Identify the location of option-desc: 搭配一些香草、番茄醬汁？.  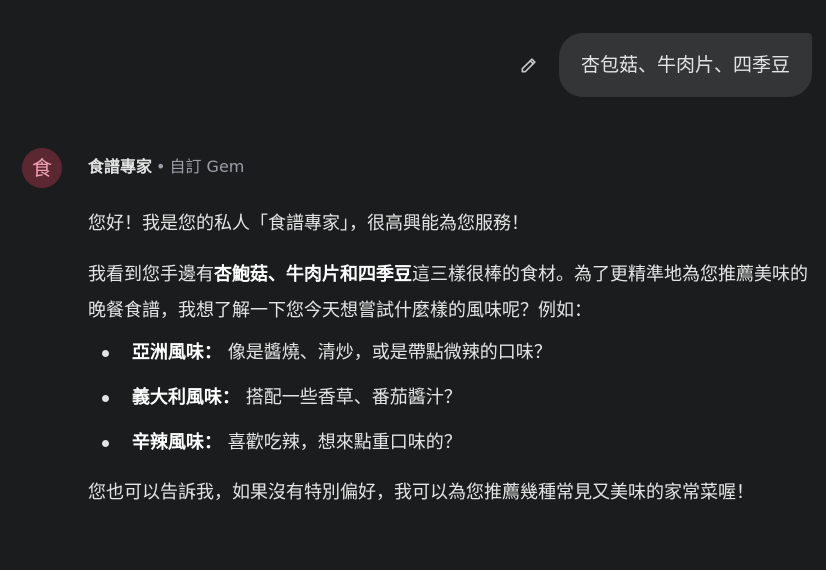
(353, 397).